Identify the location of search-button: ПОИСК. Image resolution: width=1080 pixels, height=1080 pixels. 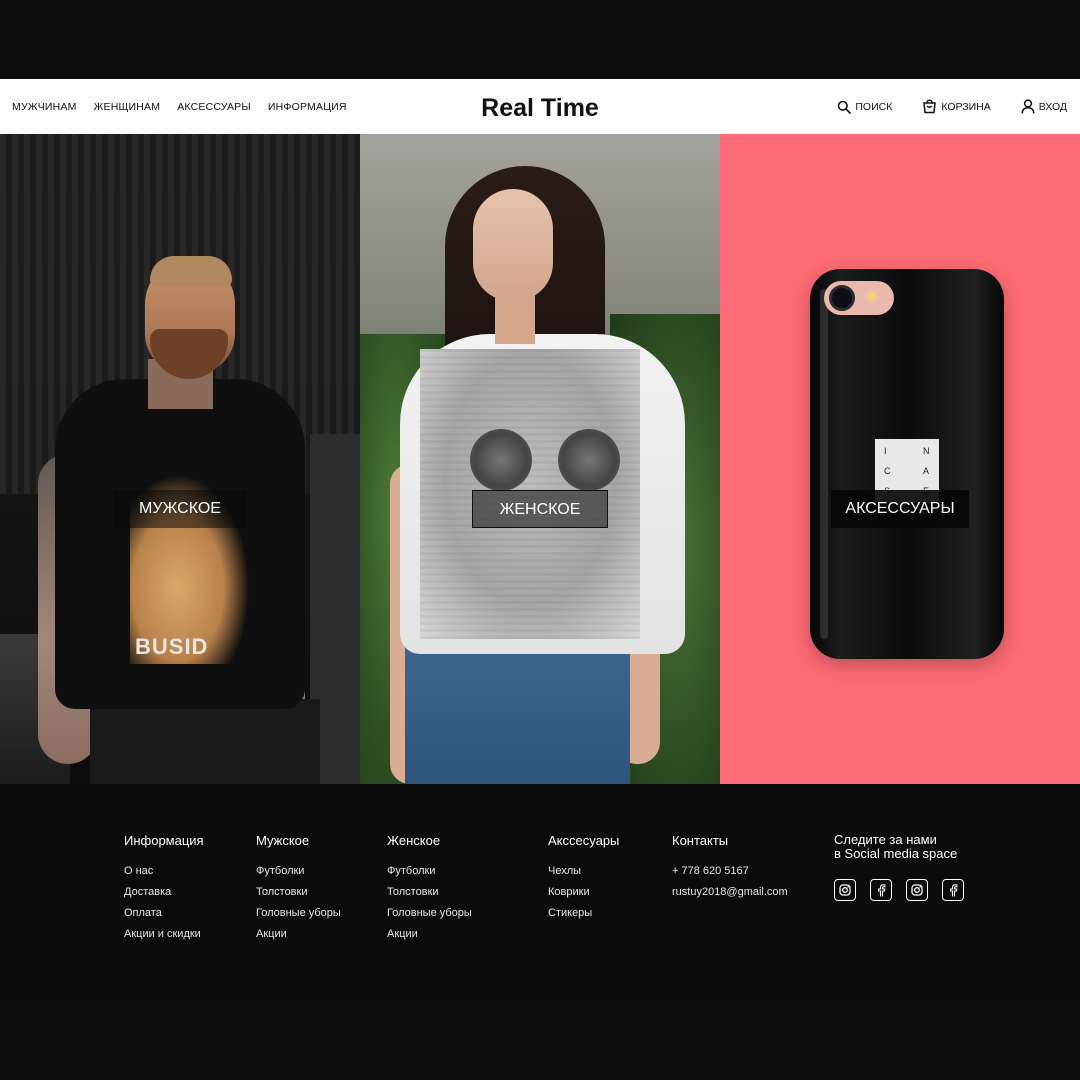
(864, 107).